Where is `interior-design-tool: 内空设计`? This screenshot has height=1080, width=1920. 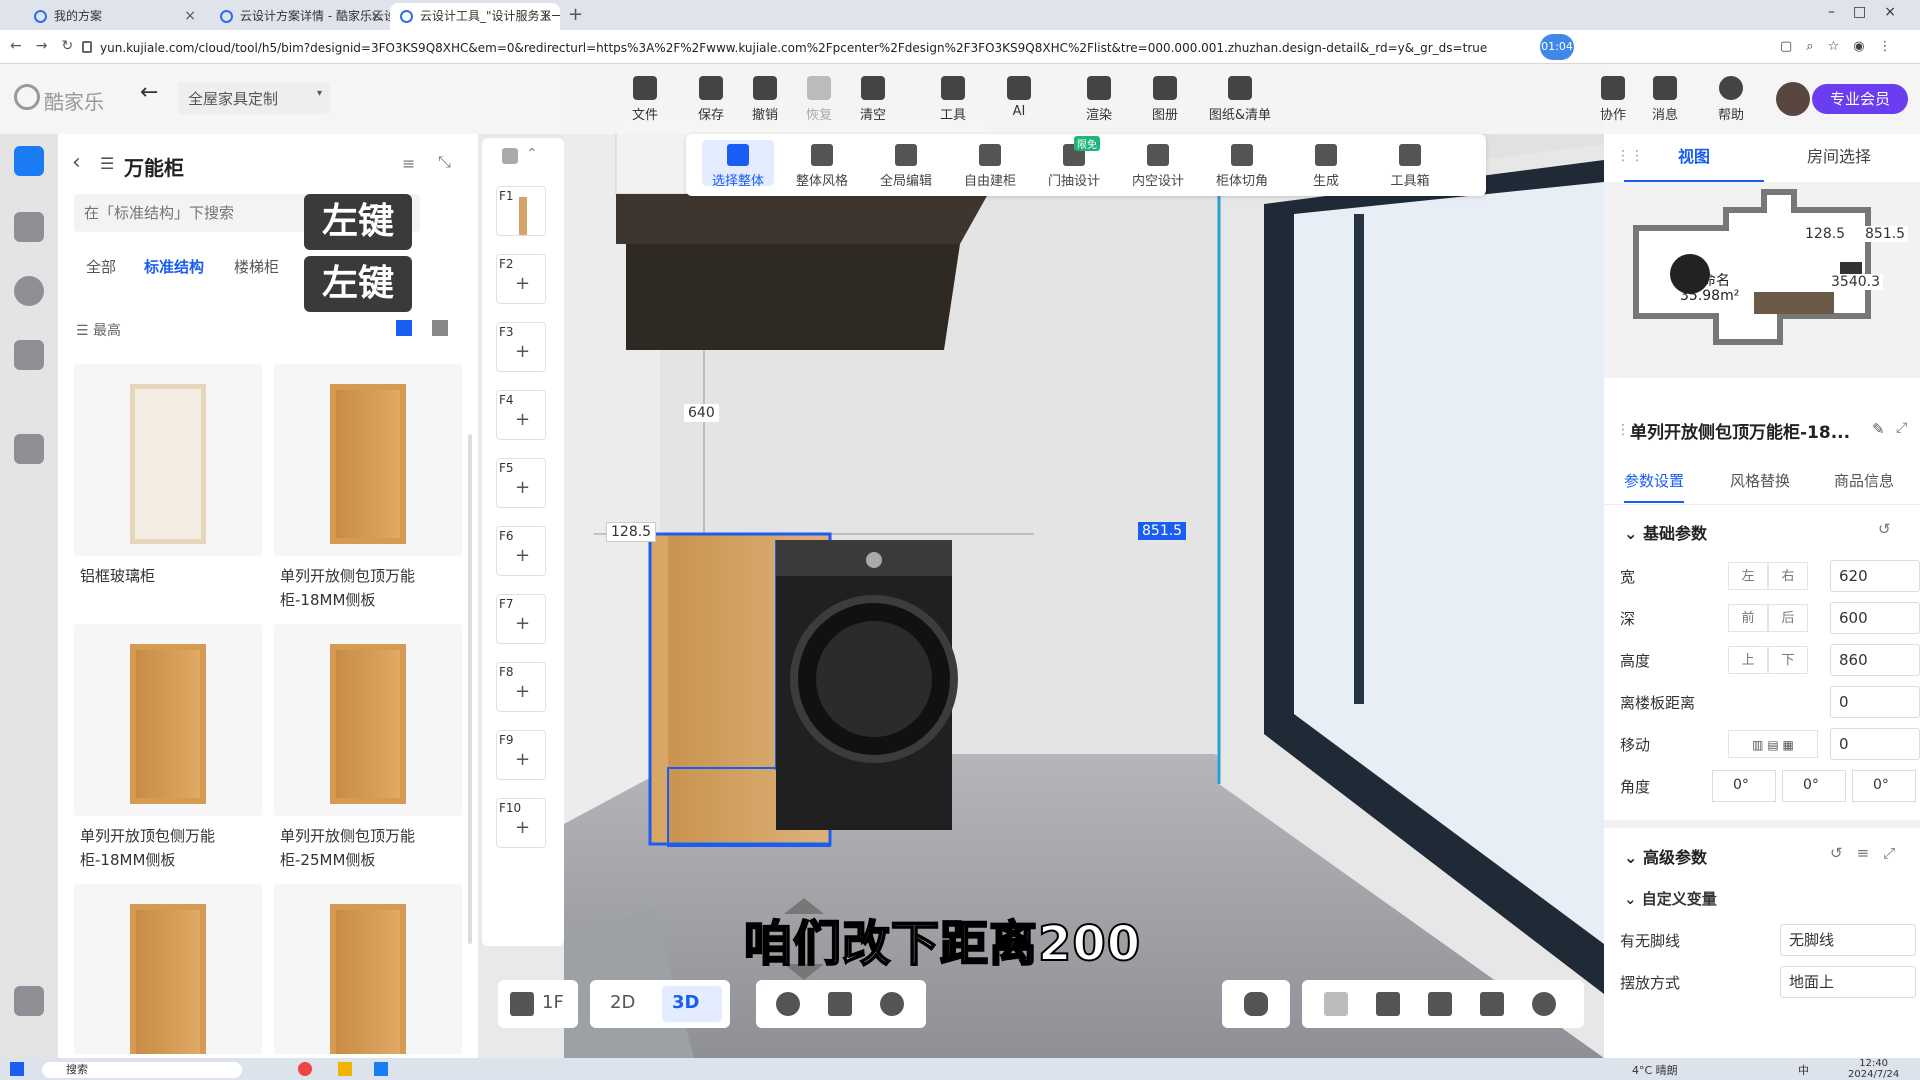 interior-design-tool: 内空设计 is located at coordinates (1158, 166).